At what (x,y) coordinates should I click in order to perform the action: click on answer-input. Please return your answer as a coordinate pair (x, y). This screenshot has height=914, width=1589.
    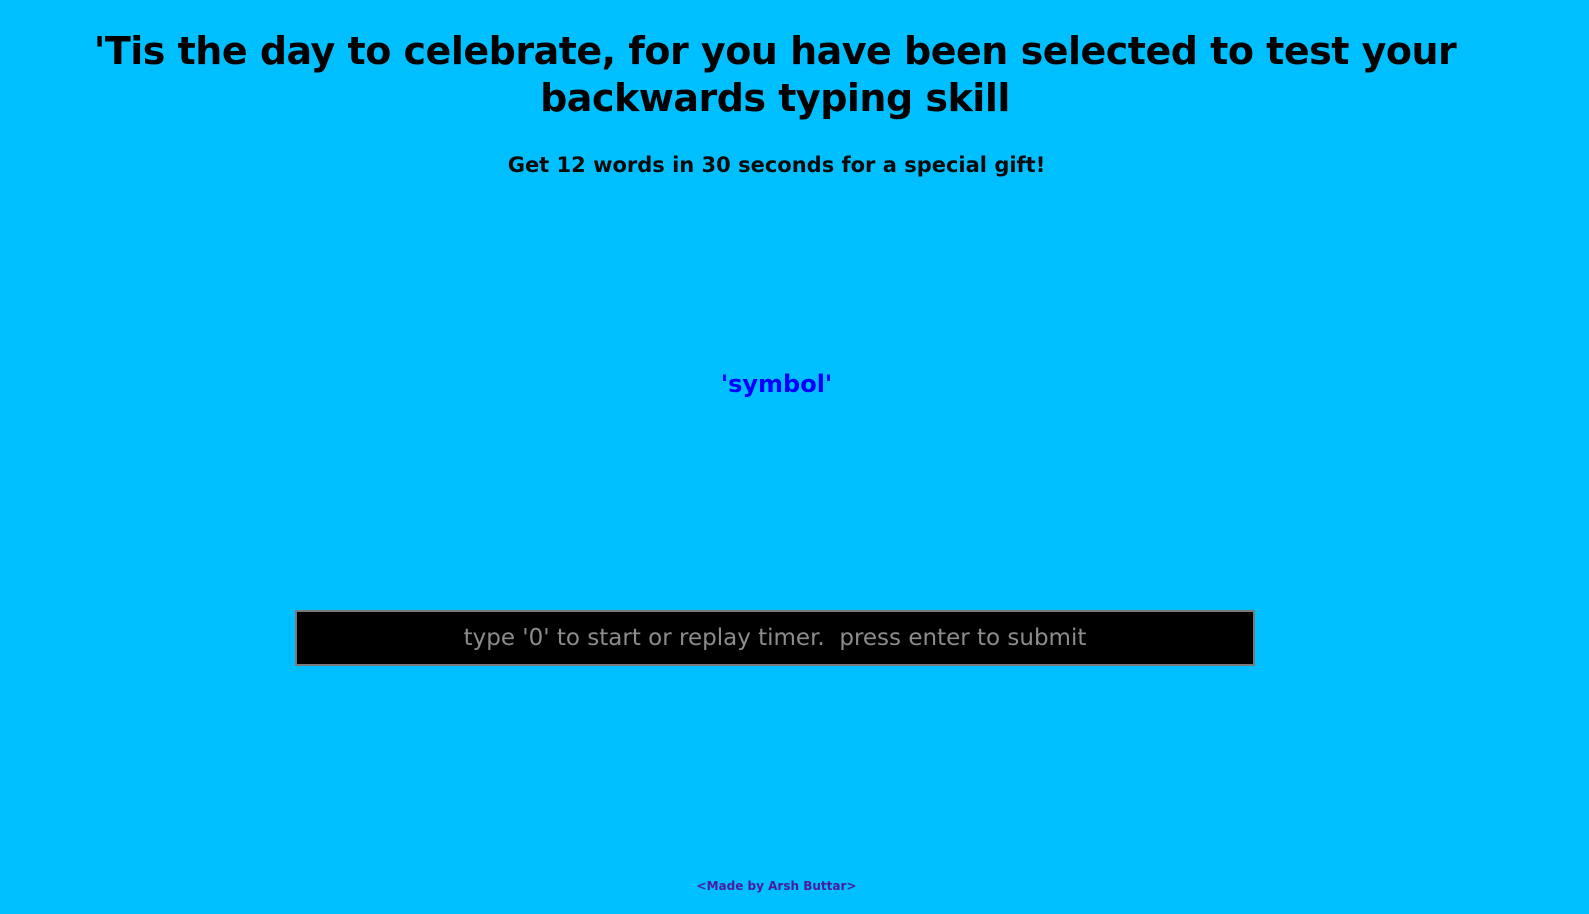
    Looking at the image, I should click on (775, 638).